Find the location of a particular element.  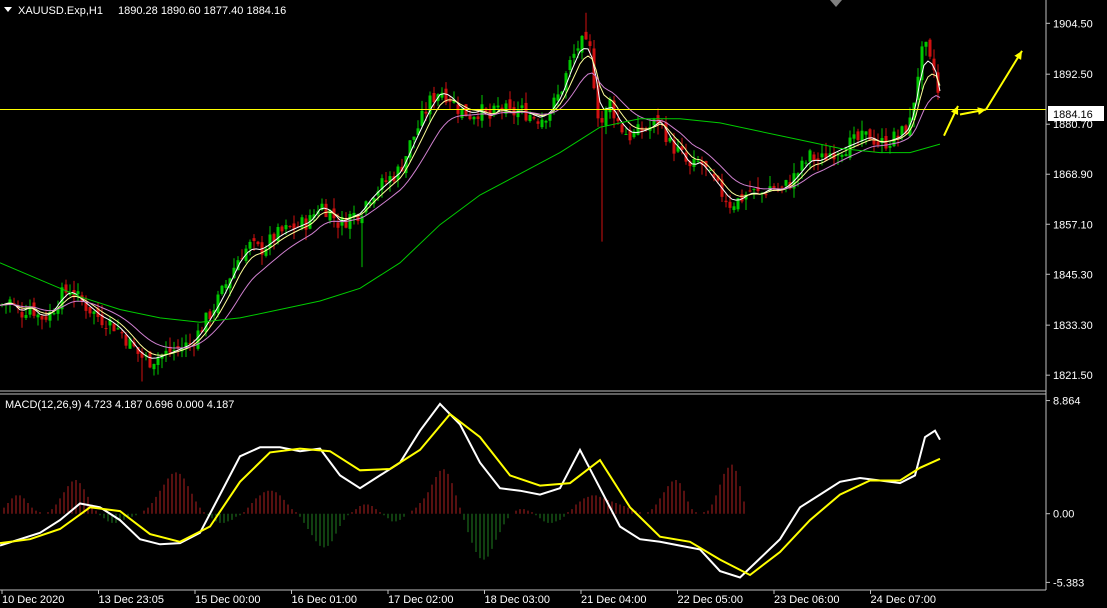

time-tick-label: 22 Dec 05:00 is located at coordinates (710, 600).